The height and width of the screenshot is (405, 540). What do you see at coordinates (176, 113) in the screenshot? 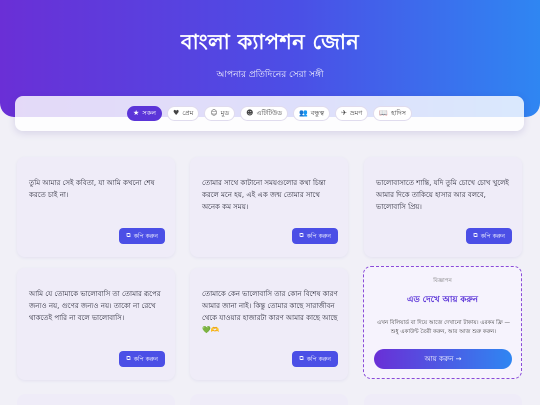
I see `heart-icon: ♥` at bounding box center [176, 113].